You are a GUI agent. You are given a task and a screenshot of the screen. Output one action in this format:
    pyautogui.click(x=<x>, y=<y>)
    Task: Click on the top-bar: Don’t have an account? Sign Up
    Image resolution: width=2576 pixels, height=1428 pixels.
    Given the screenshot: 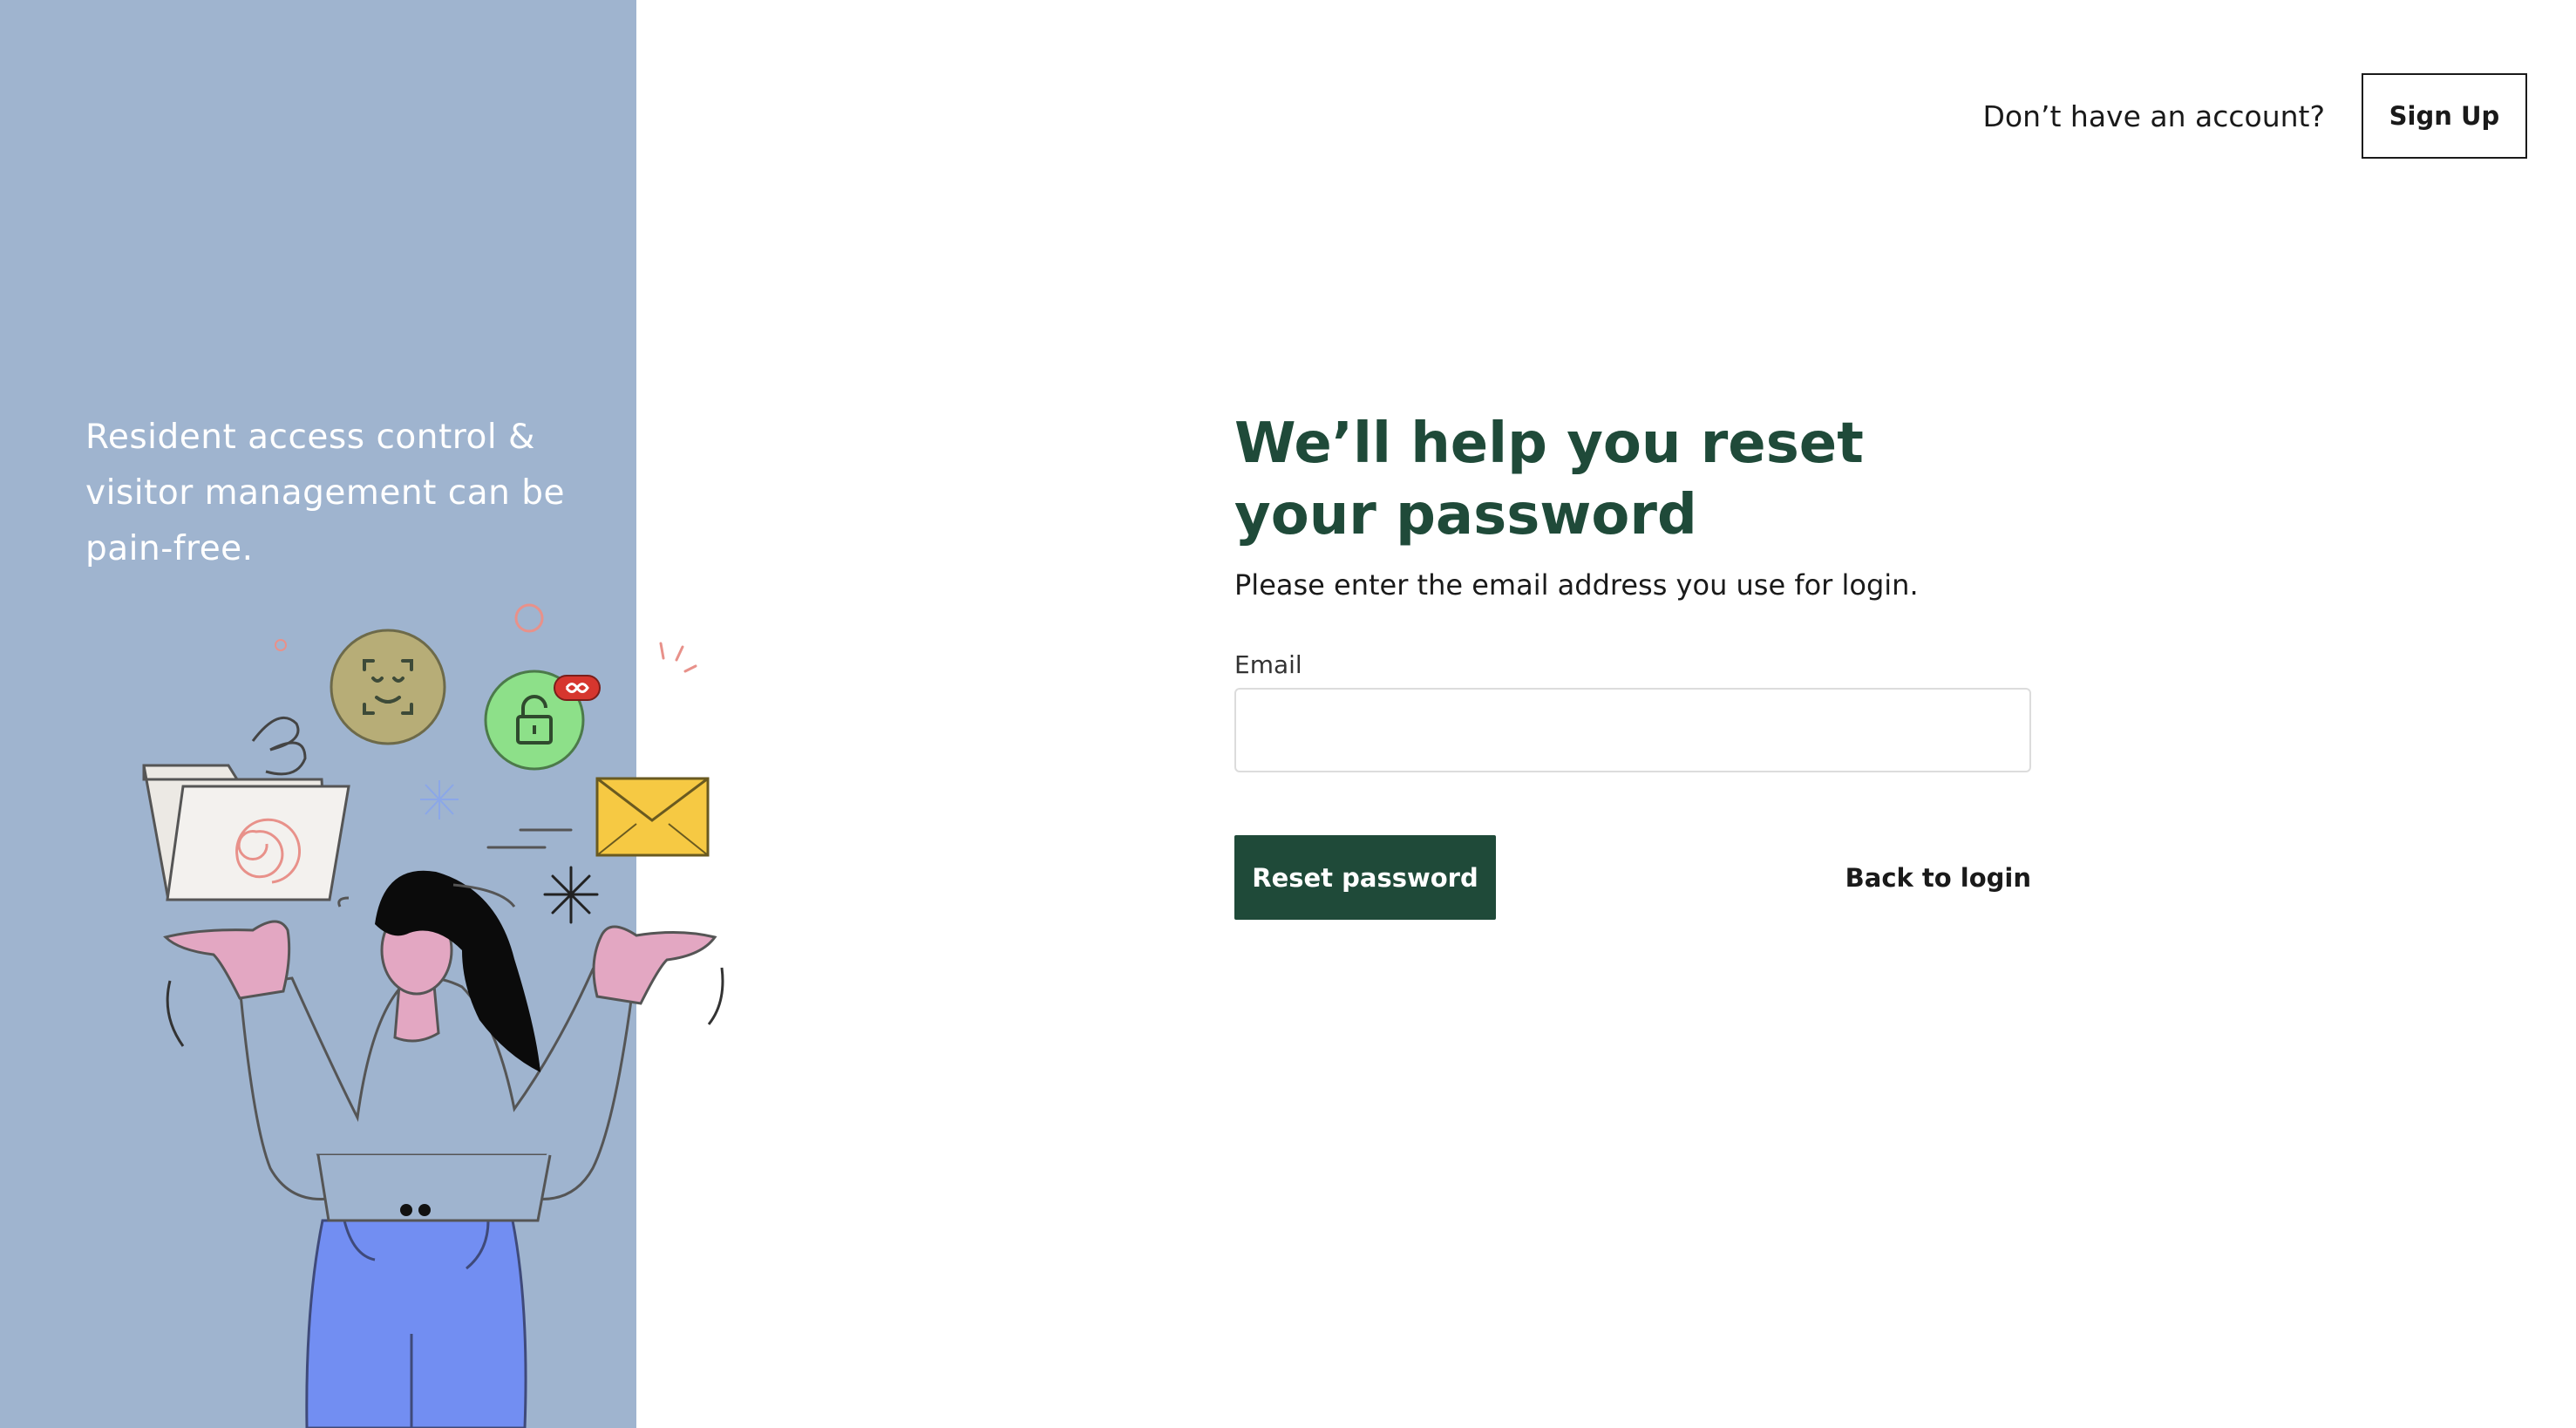 What is the action you would take?
    pyautogui.click(x=2254, y=116)
    